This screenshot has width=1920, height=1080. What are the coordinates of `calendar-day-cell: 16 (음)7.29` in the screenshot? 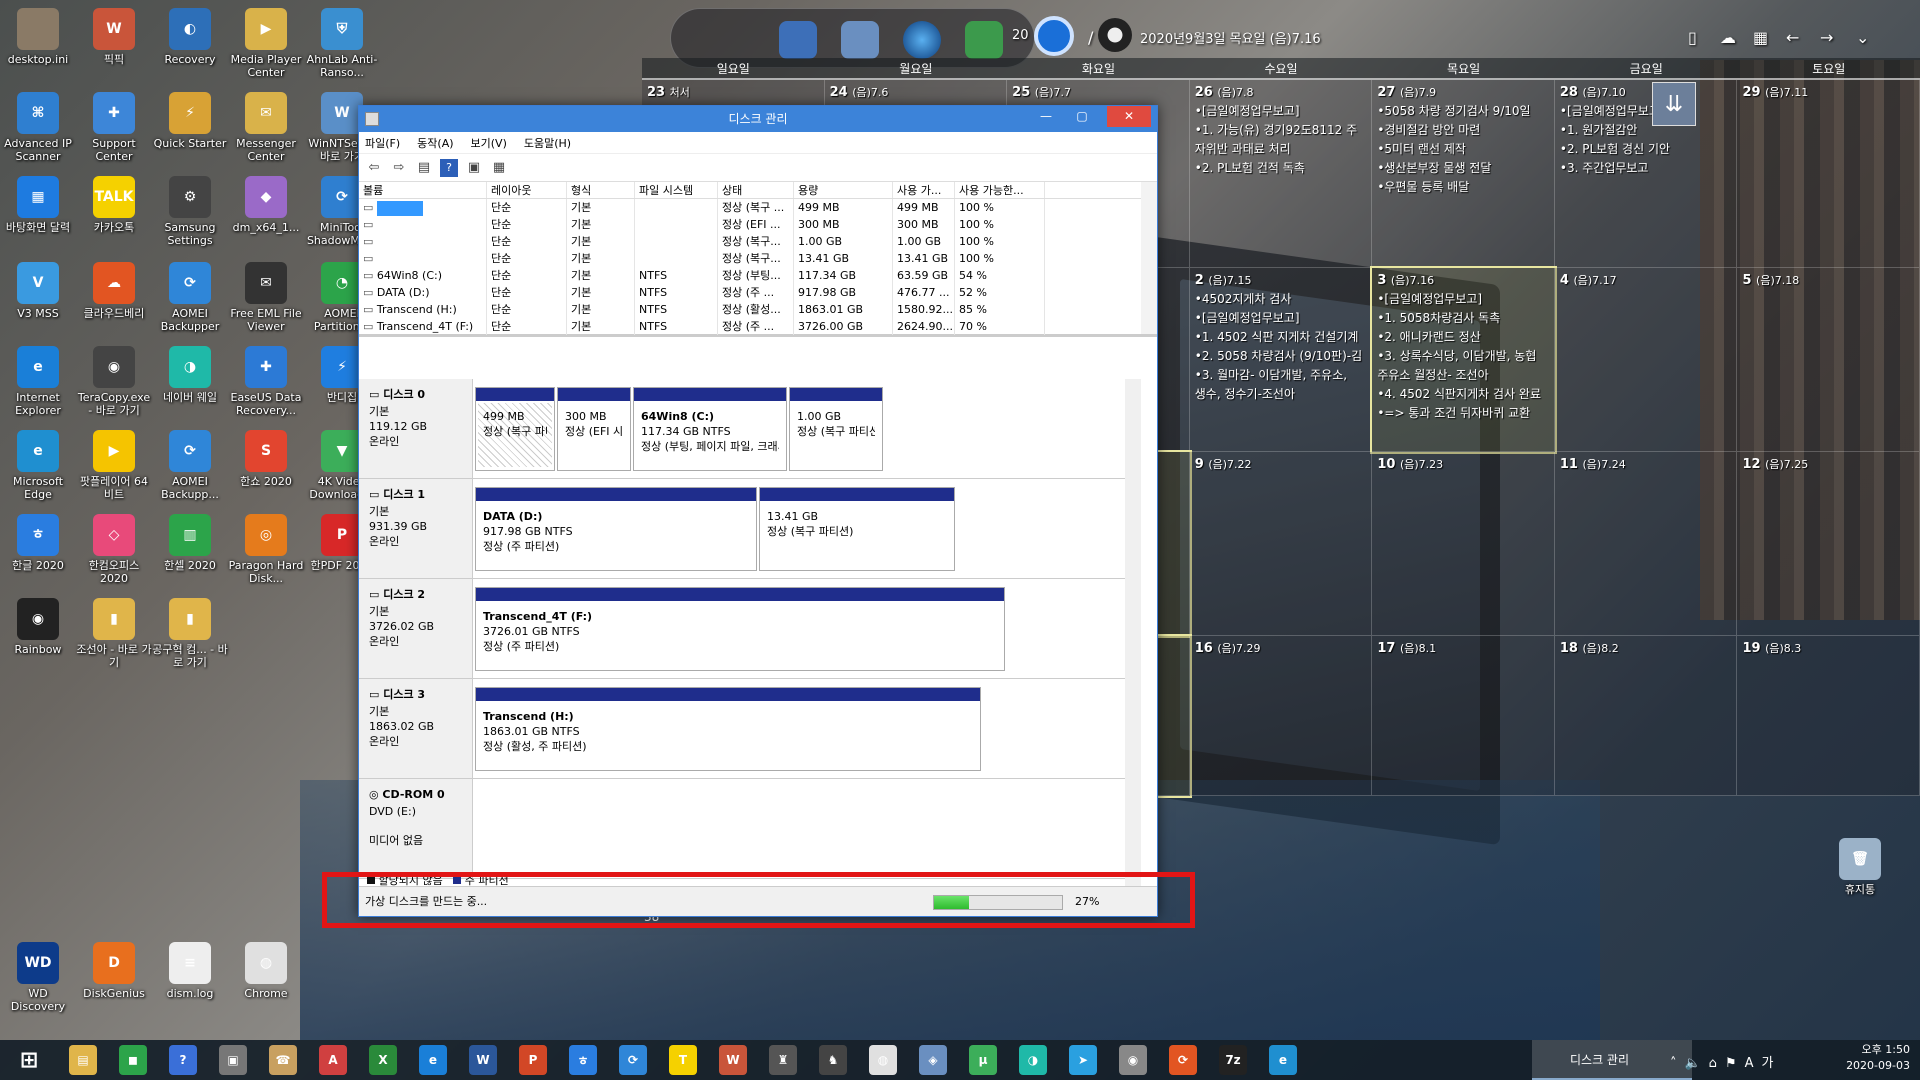 It's located at (1281, 716).